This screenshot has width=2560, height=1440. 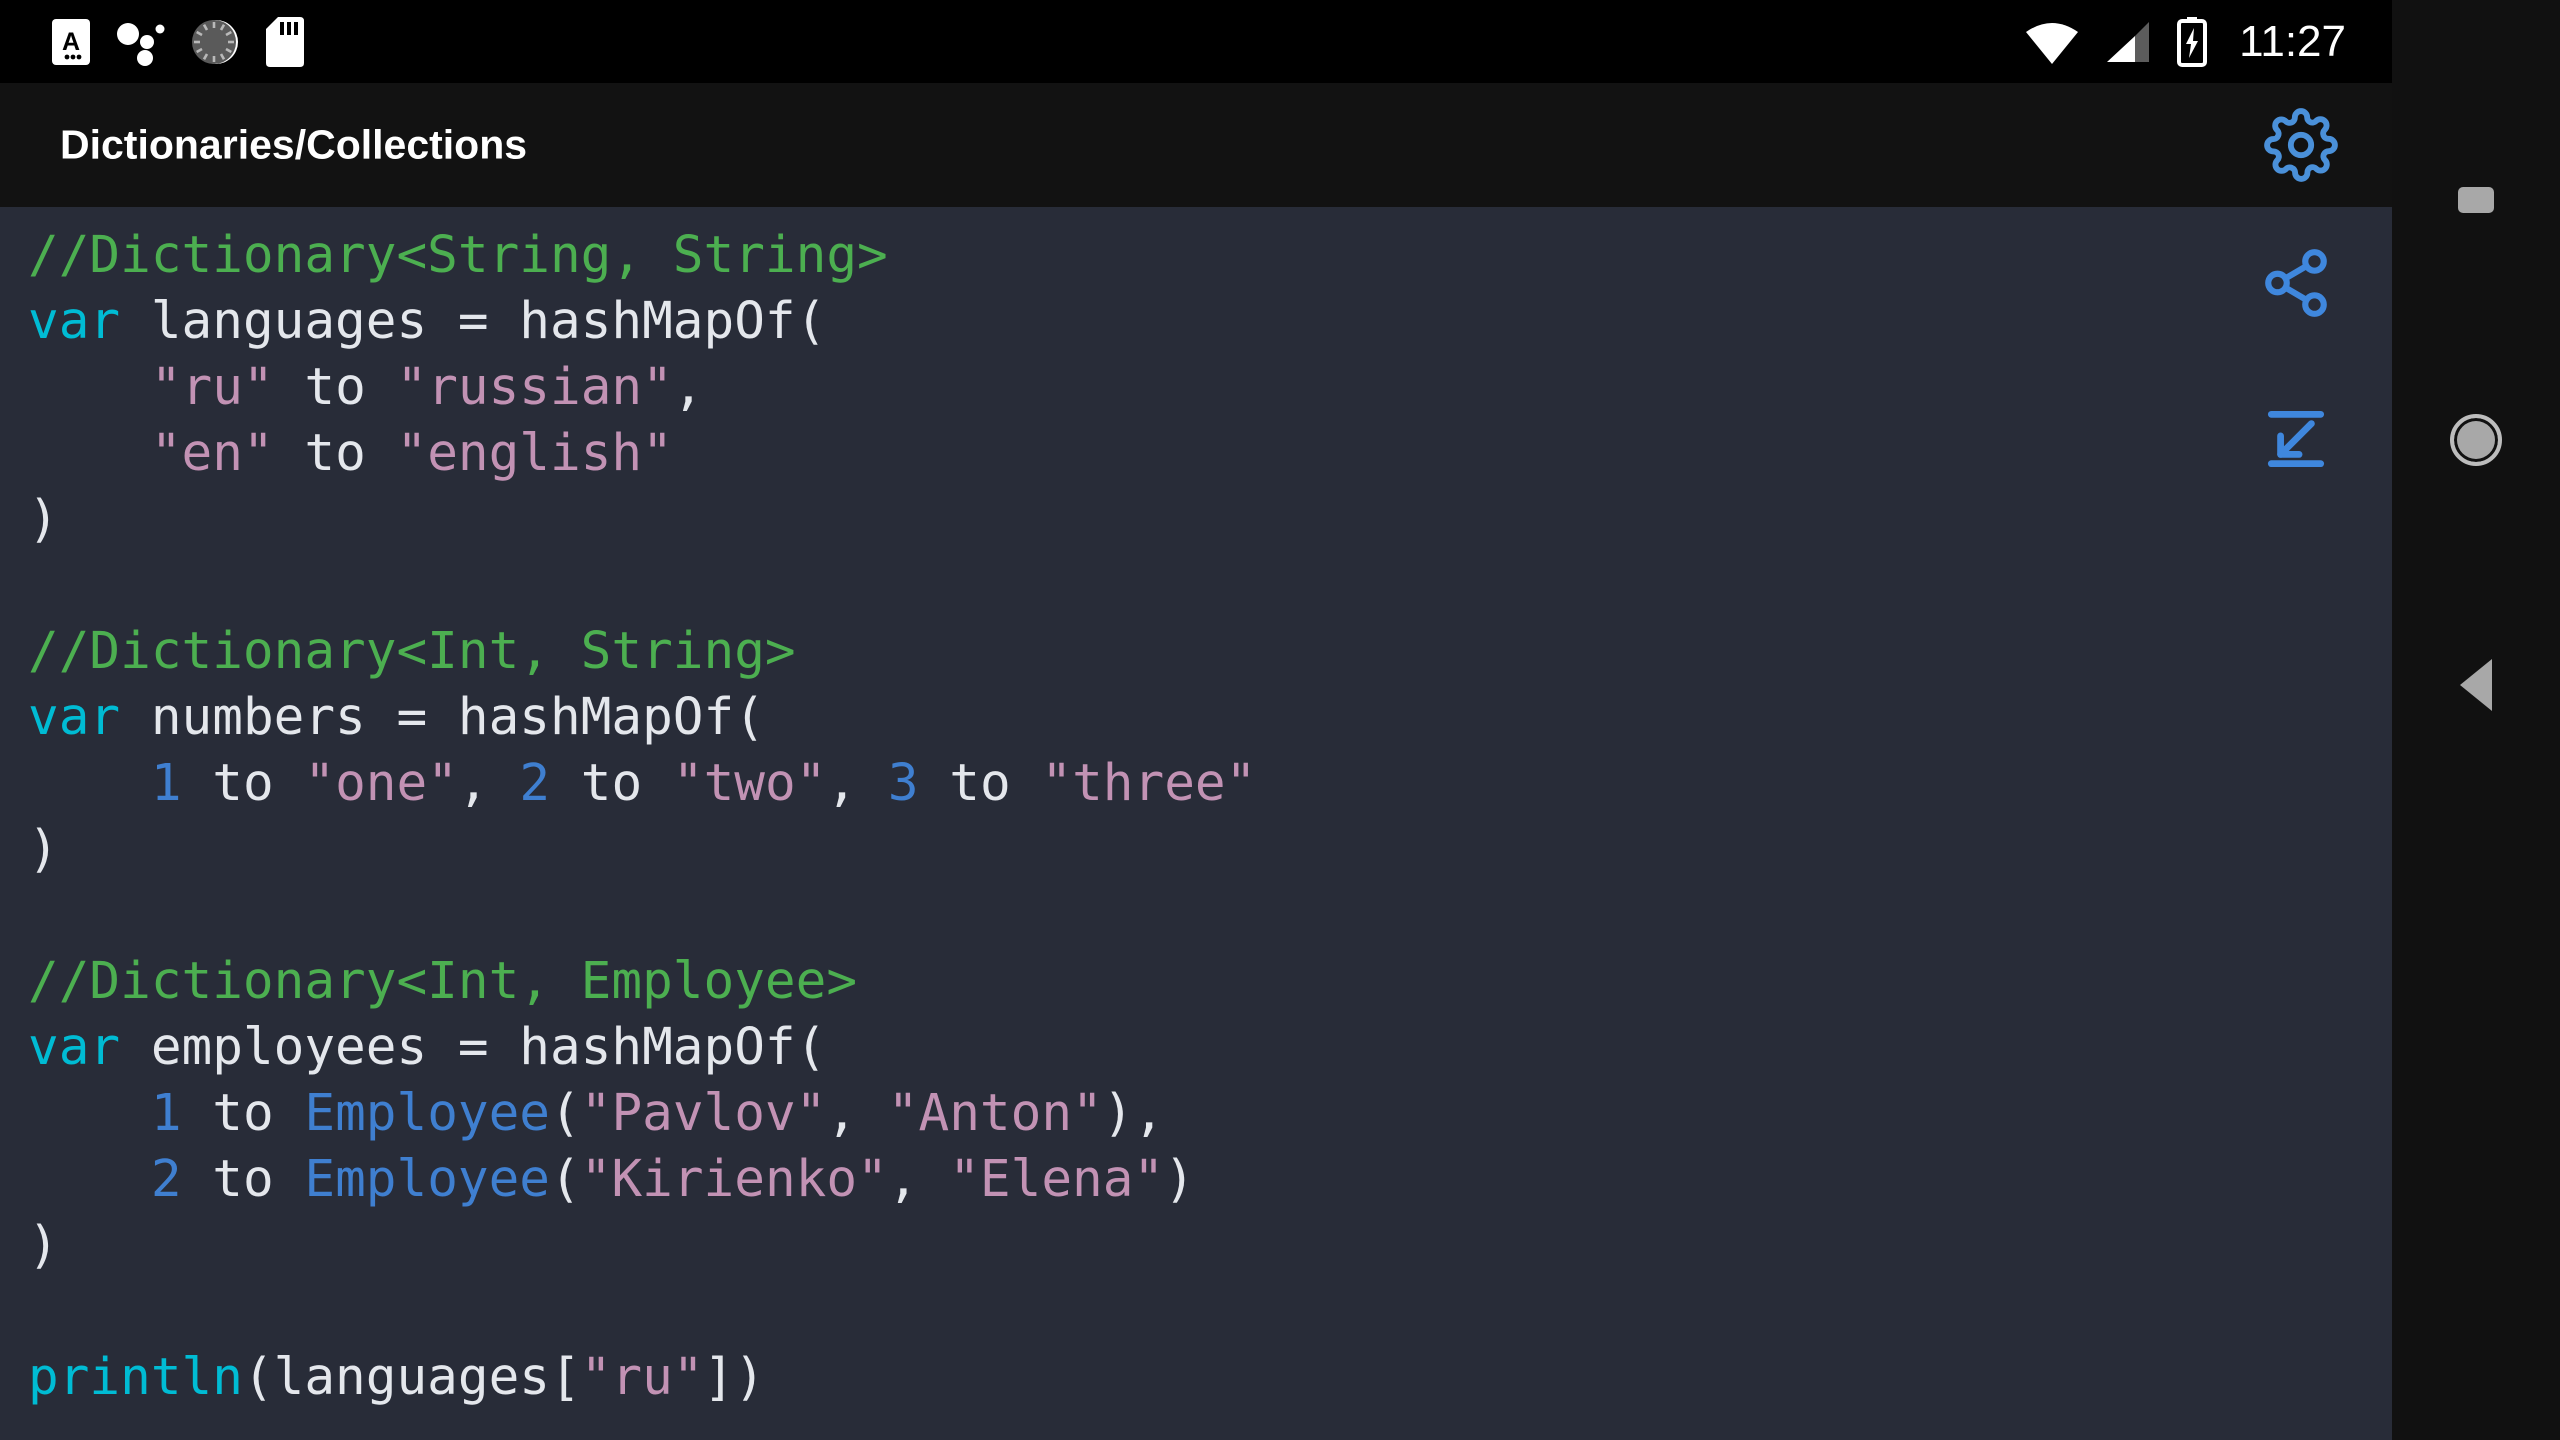 I want to click on caps-lock-a-icon: A, so click(x=71, y=41).